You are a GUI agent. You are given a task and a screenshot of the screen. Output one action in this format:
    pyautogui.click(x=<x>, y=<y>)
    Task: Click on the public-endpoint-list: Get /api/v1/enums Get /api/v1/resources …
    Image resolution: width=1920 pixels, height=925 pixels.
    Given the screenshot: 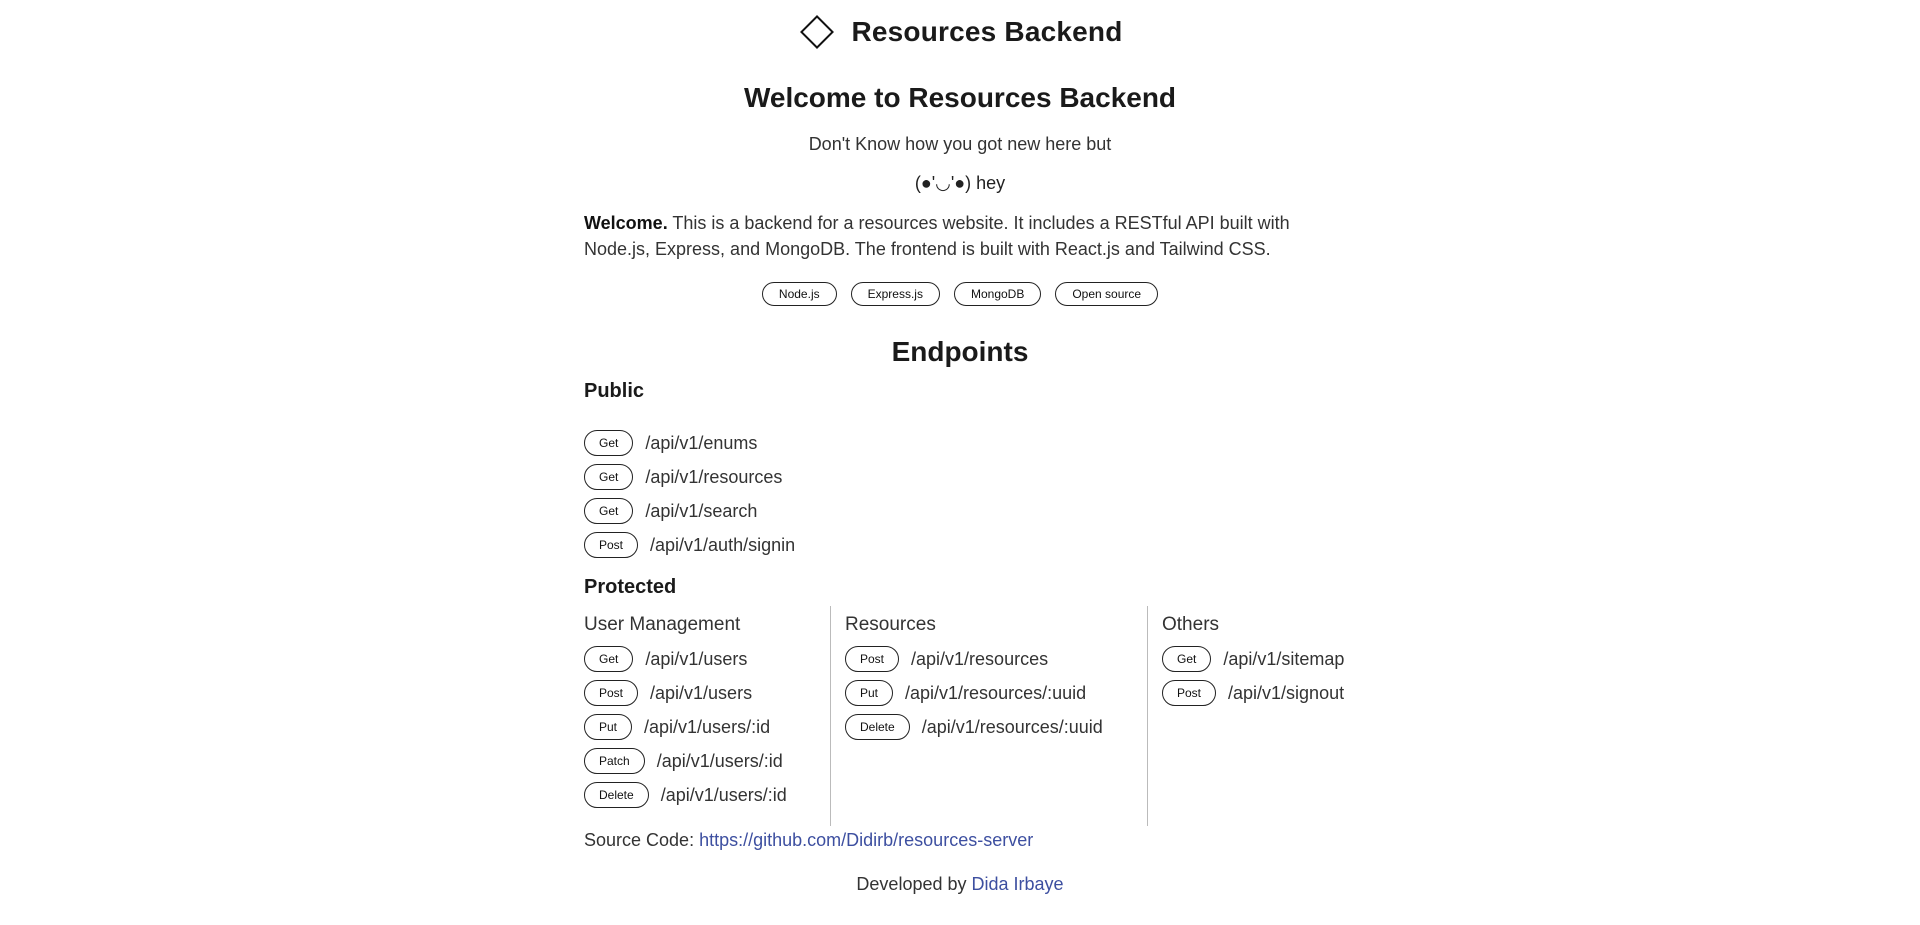 What is the action you would take?
    pyautogui.click(x=689, y=494)
    